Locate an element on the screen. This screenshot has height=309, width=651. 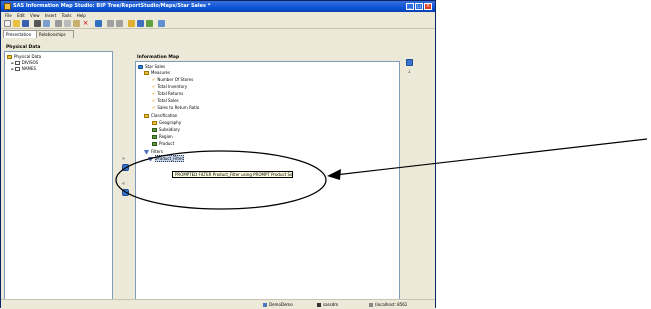
tree-item: ✔ Total Sales is located at coordinates (165, 101).